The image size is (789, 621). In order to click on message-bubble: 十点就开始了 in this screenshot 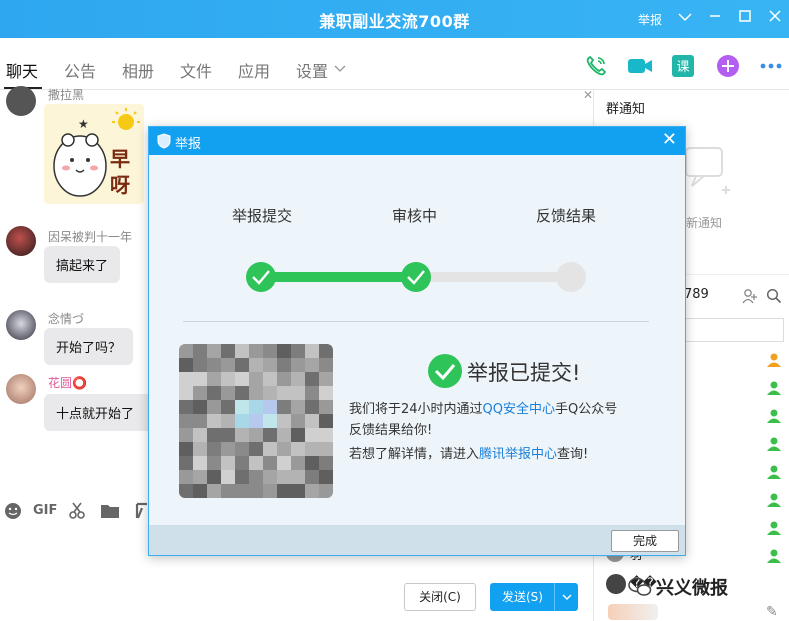, I will do `click(100, 412)`.